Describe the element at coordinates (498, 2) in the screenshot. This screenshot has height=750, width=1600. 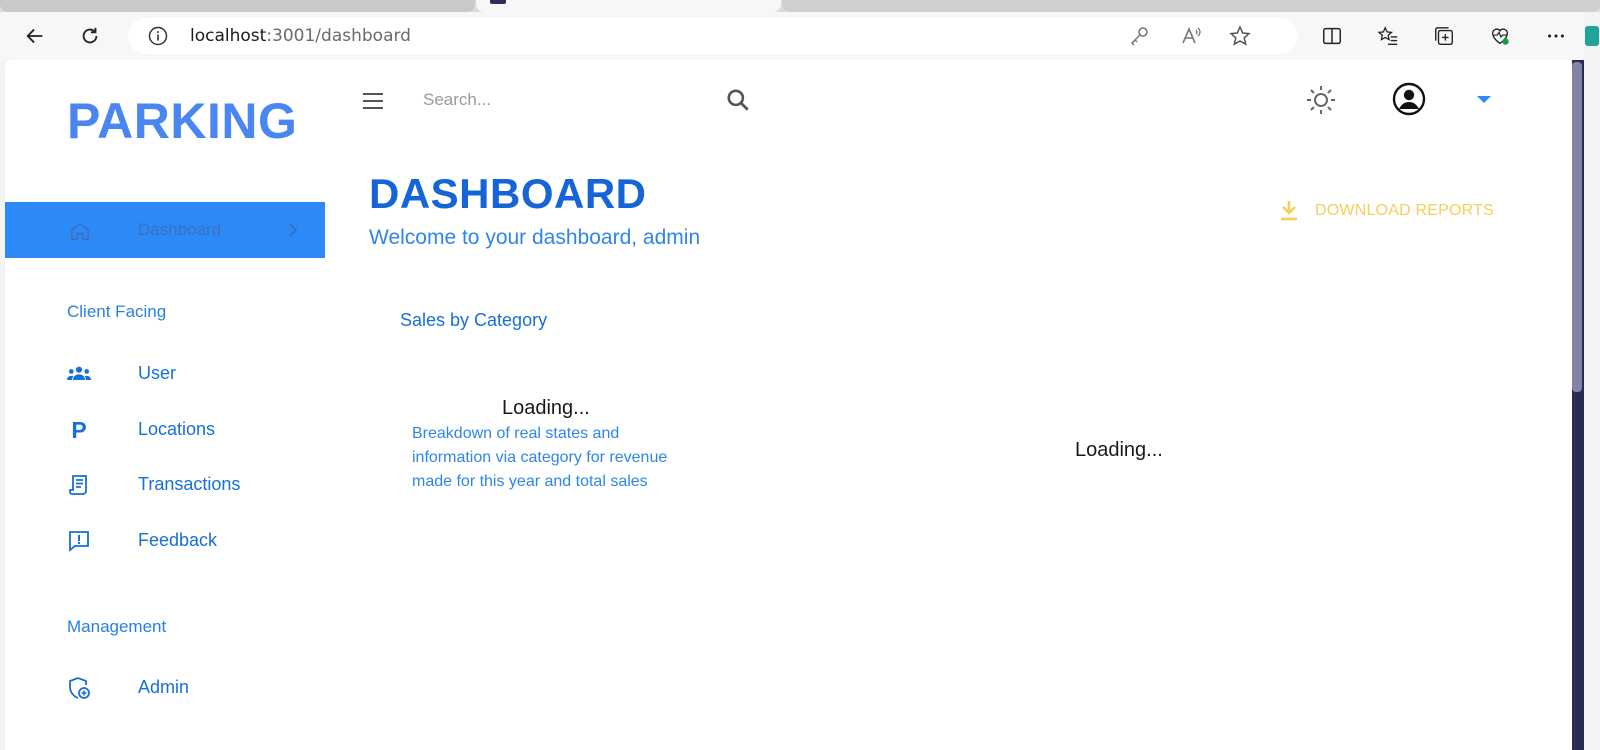
I see `tab-favicon` at that location.